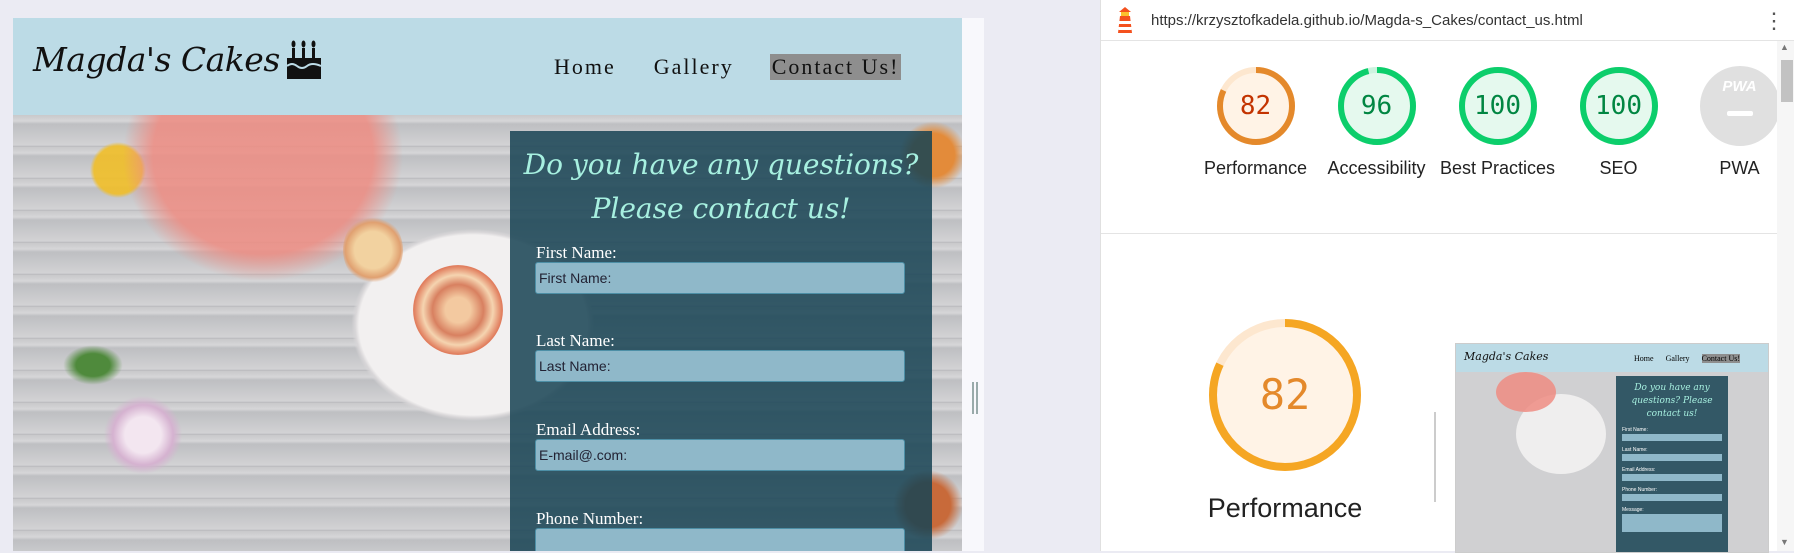 This screenshot has height=553, width=1794. Describe the element at coordinates (1439, 233) in the screenshot. I see `section-divider` at that location.